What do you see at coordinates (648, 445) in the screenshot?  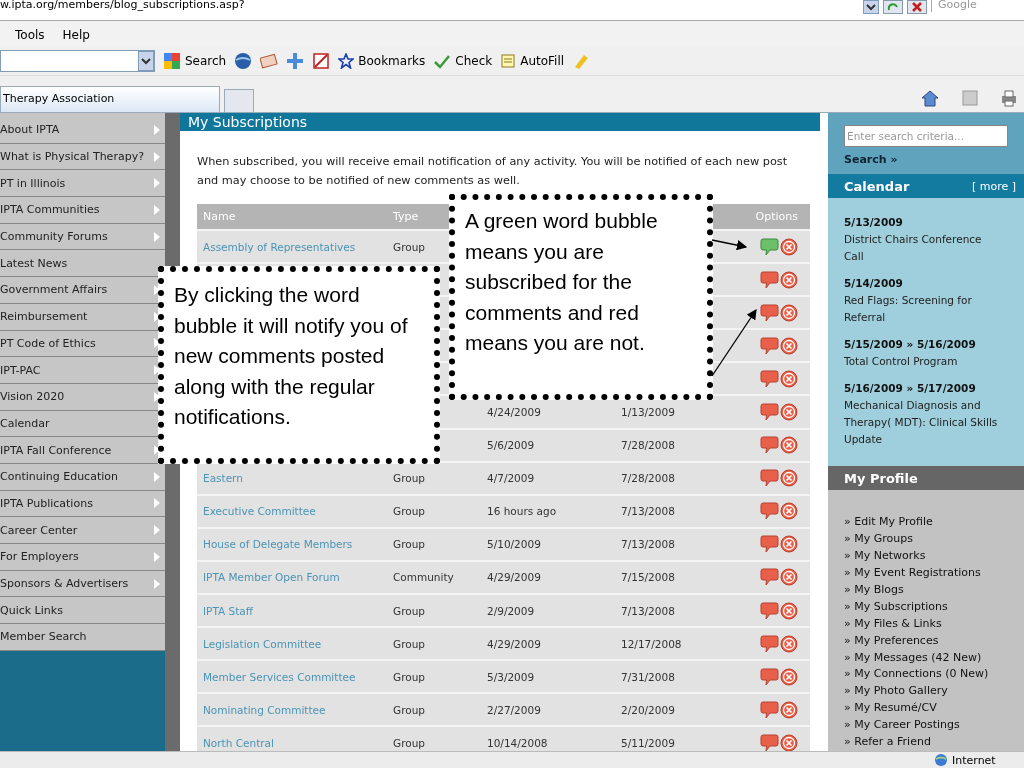 I see `table-cell: 7/28/2008` at bounding box center [648, 445].